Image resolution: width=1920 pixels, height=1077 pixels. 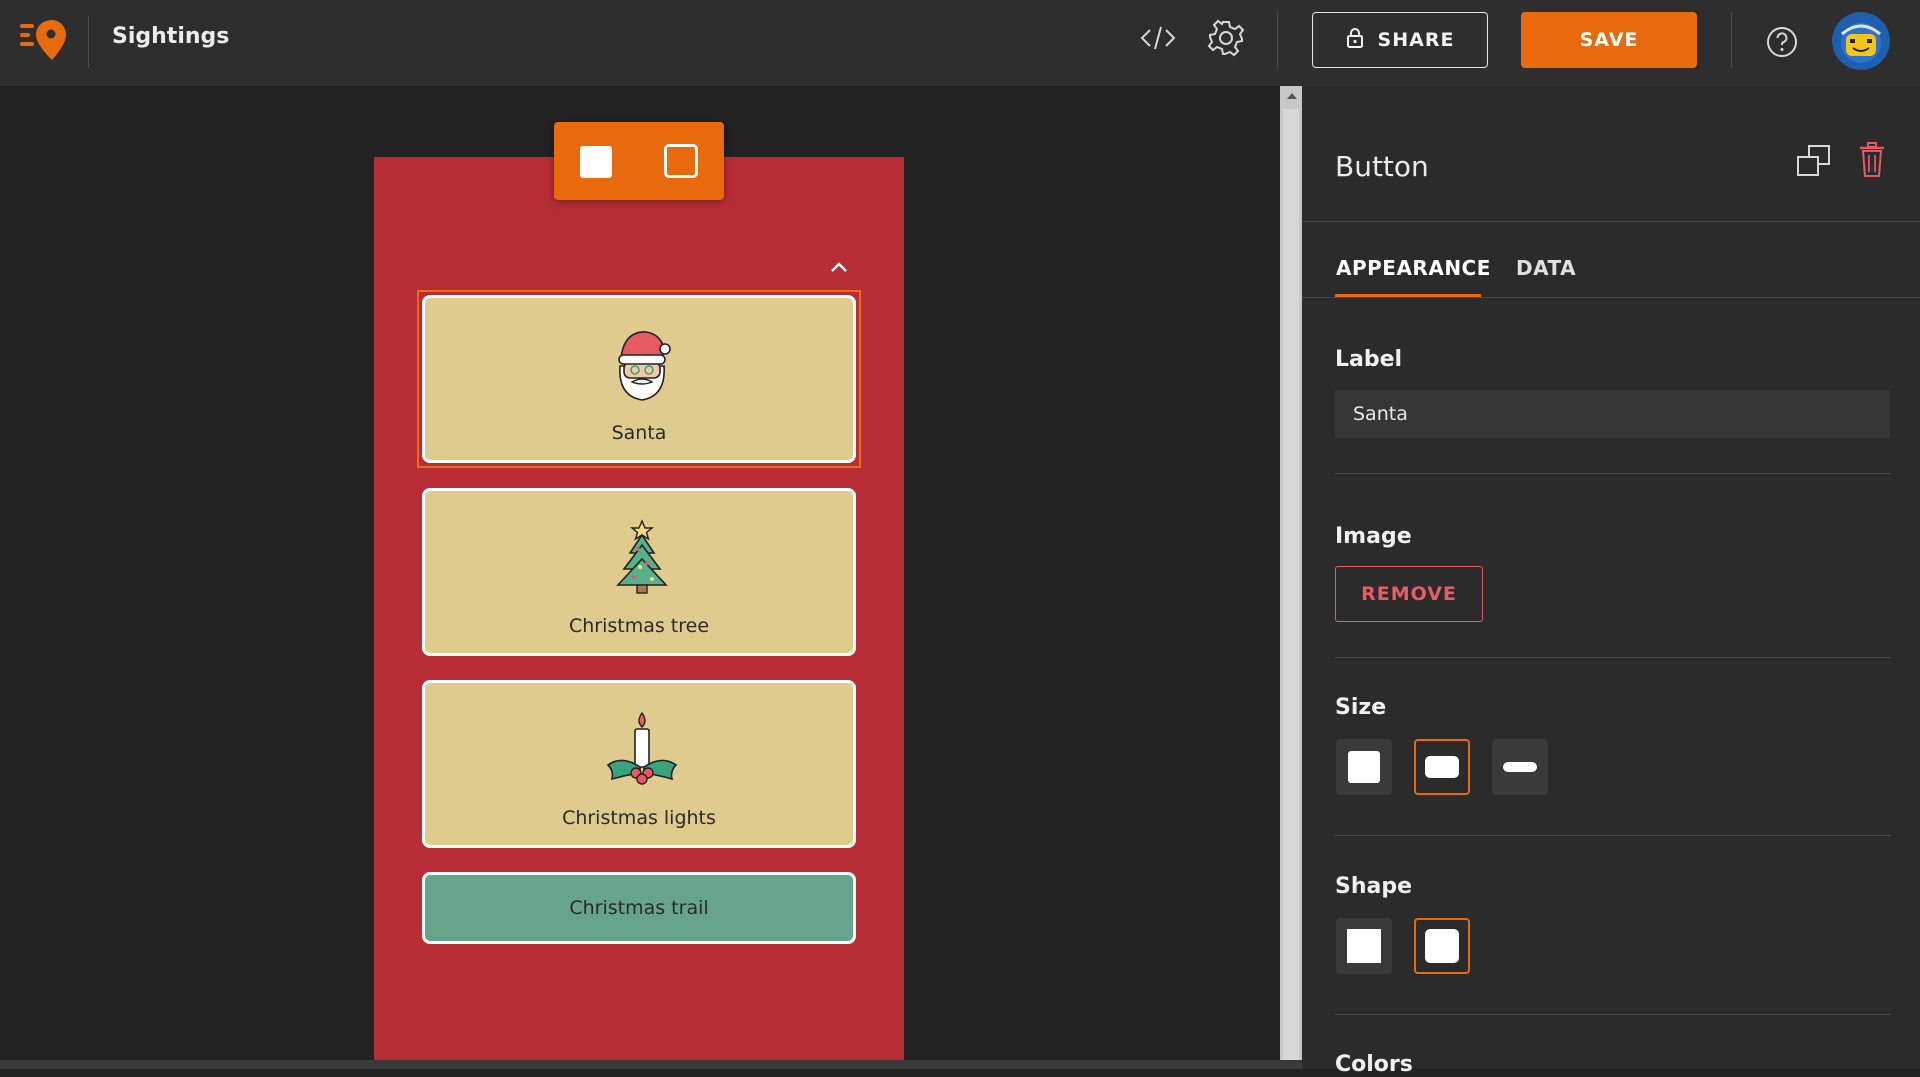 What do you see at coordinates (642, 749) in the screenshot?
I see `candle-icon` at bounding box center [642, 749].